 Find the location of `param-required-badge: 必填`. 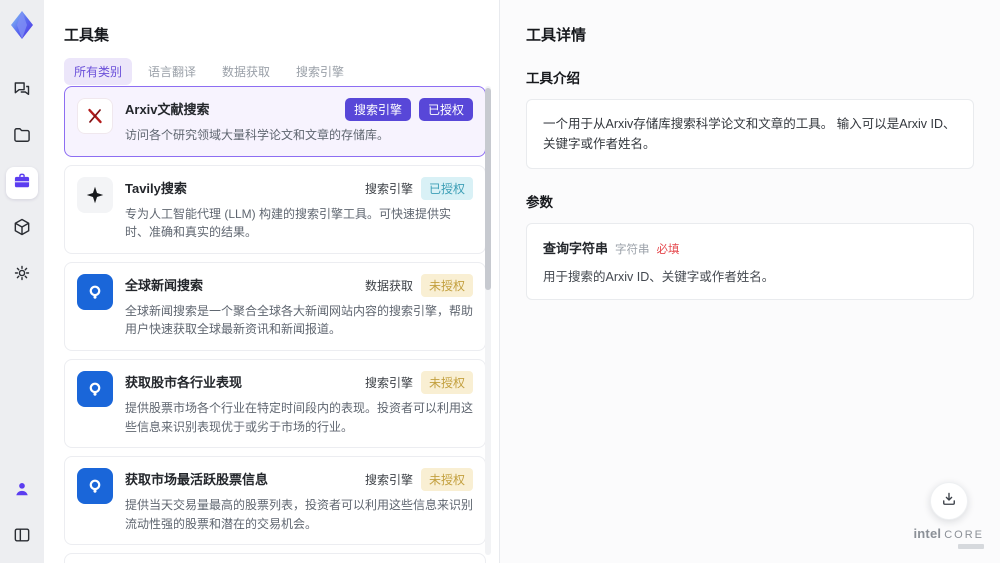

param-required-badge: 必填 is located at coordinates (668, 250).